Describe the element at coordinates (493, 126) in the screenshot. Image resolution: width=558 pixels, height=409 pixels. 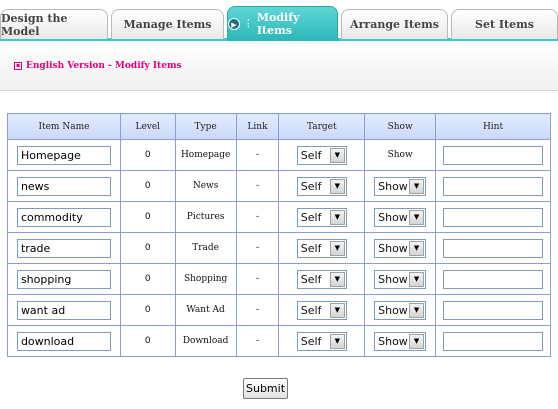
I see `header-hint: Hint` at that location.